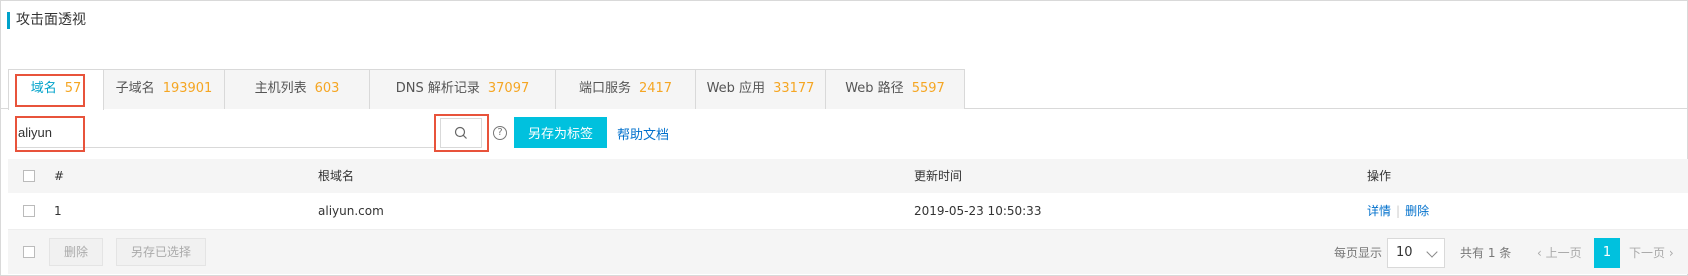  Describe the element at coordinates (1379, 176) in the screenshot. I see `column-header-actions: 操作` at that location.